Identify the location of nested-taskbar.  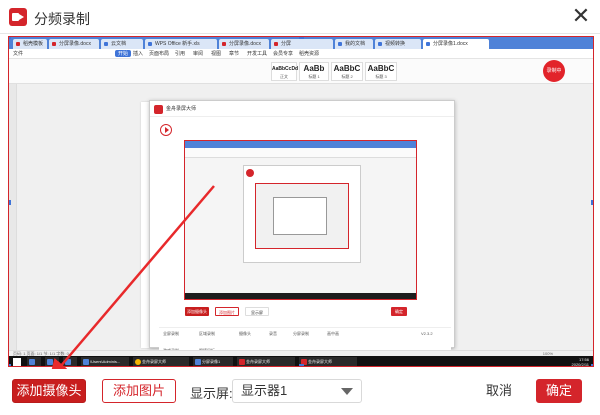
(300, 296).